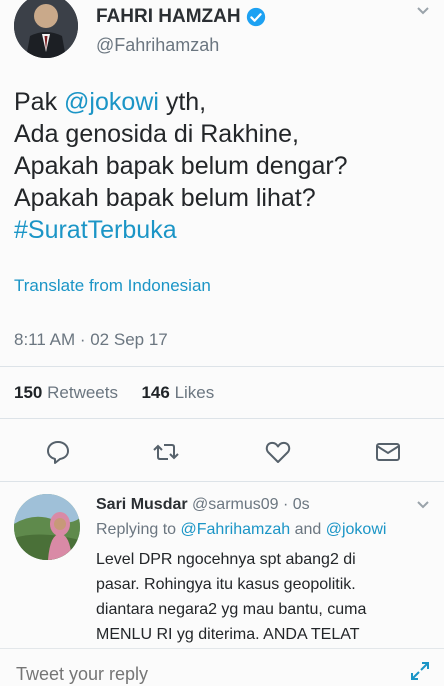  What do you see at coordinates (182, 102) in the screenshot?
I see `tweet-line-1-suffix: yth,` at bounding box center [182, 102].